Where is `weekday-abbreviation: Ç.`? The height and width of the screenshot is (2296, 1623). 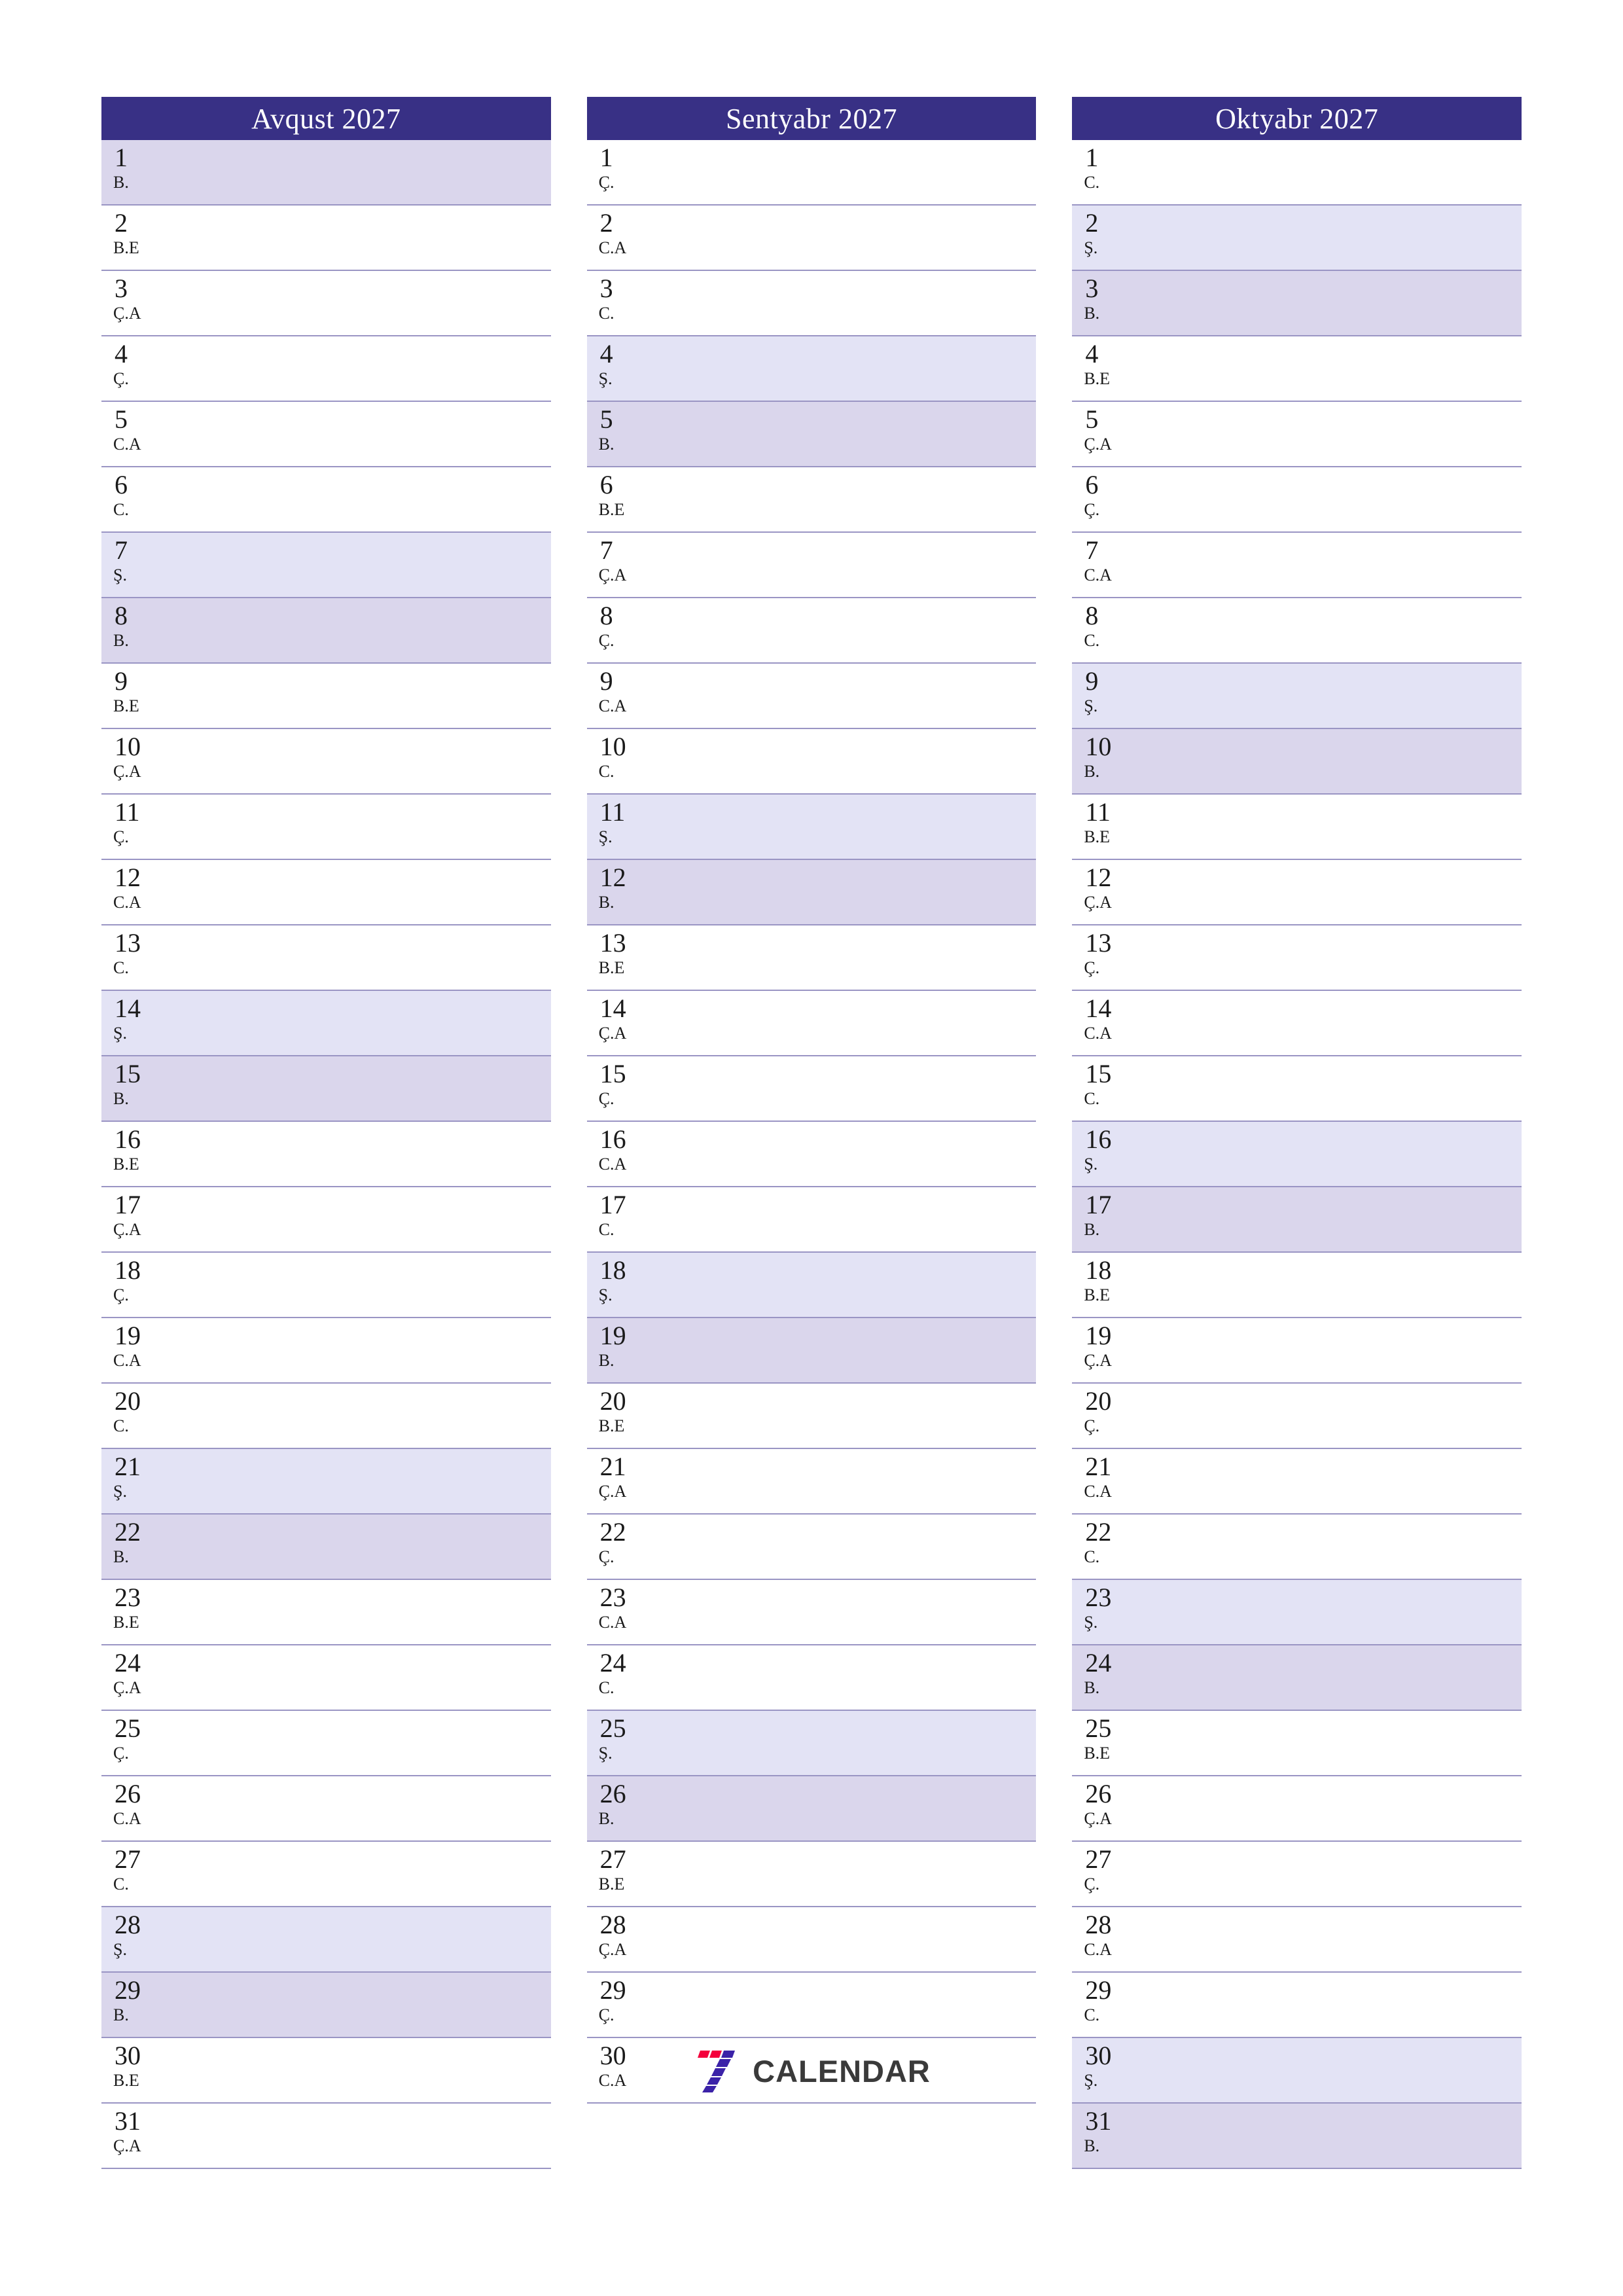 weekday-abbreviation: Ç. is located at coordinates (1092, 1883).